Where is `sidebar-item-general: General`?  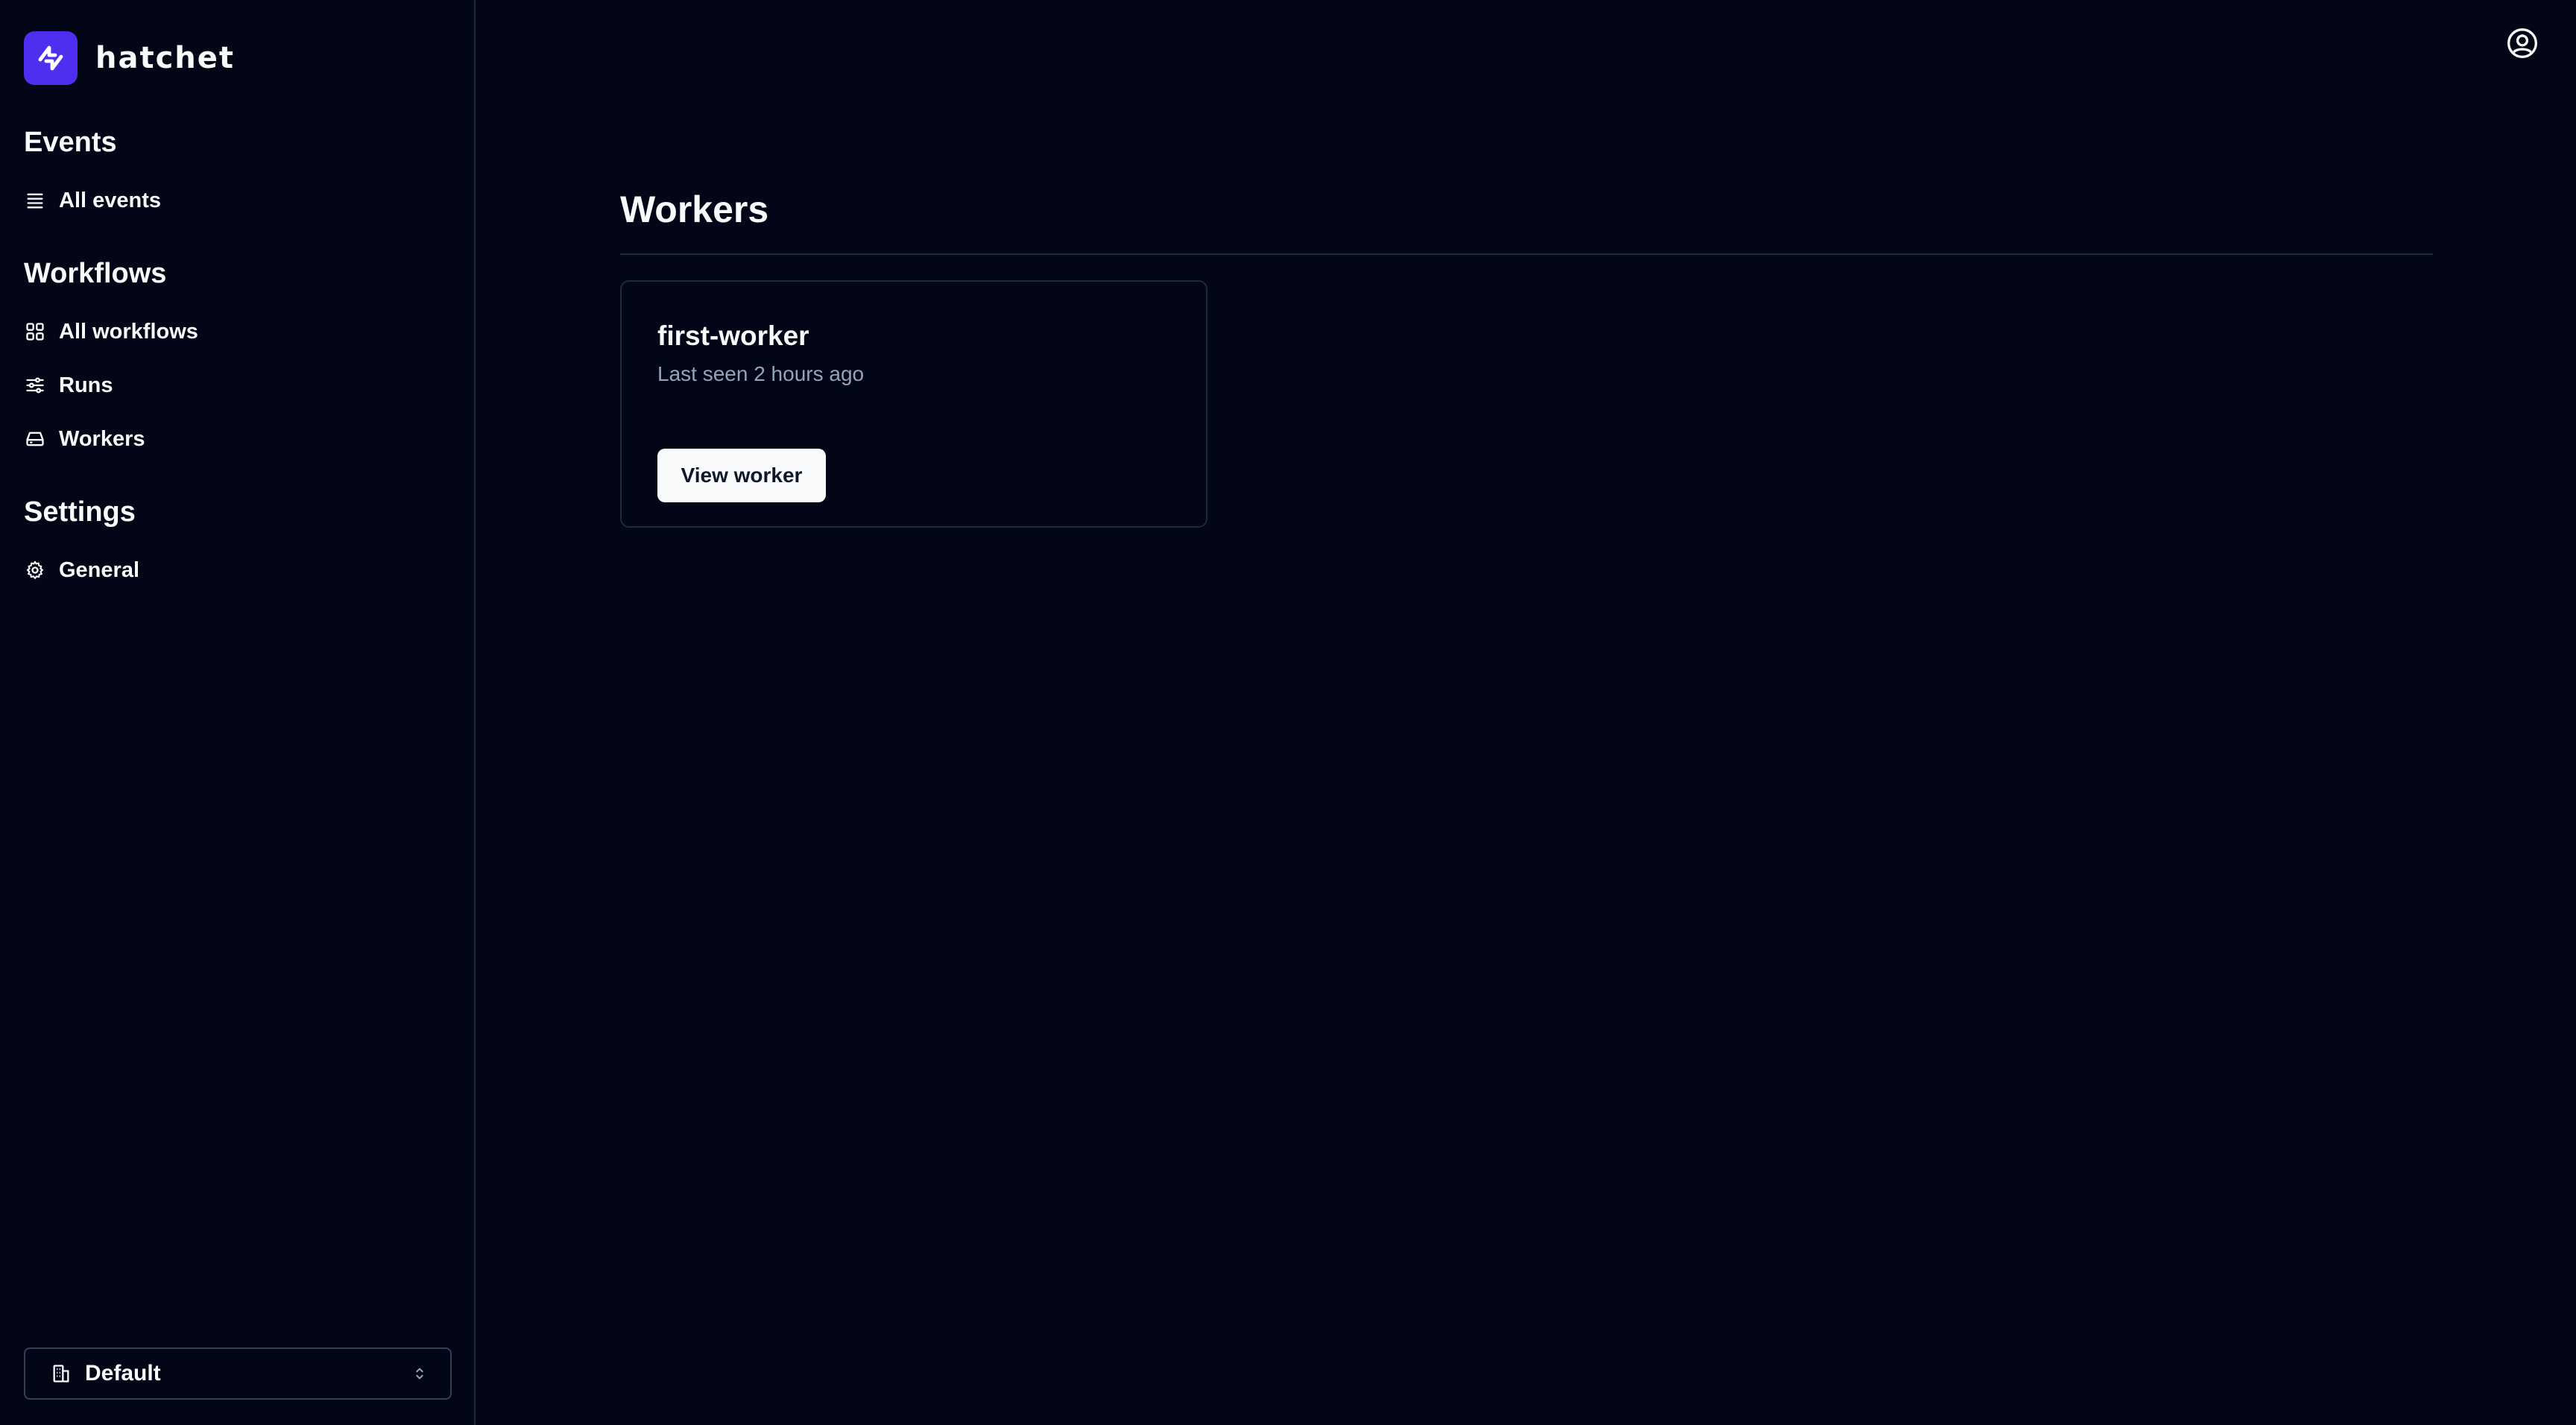
sidebar-item-general: General is located at coordinates (81, 570).